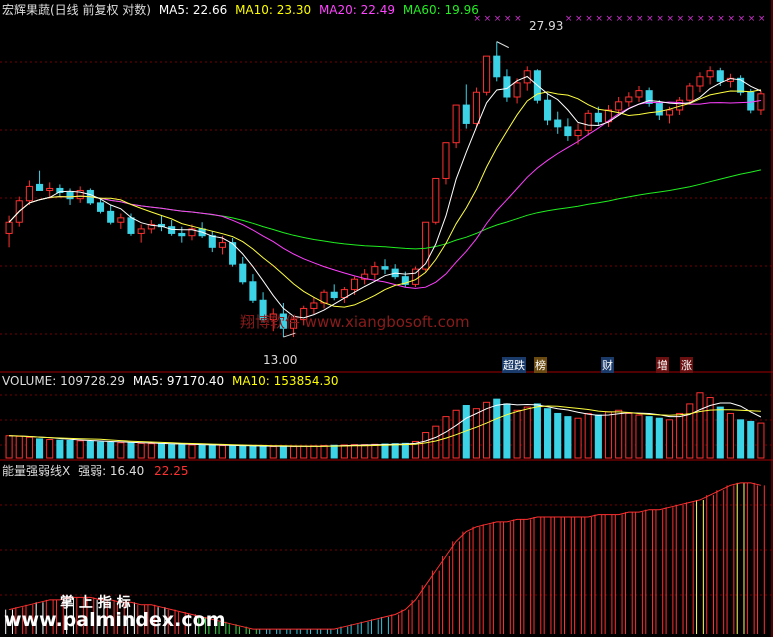 Image resolution: width=773 pixels, height=637 pixels. Describe the element at coordinates (569, 19) in the screenshot. I see `top-marker-55: ×` at that location.